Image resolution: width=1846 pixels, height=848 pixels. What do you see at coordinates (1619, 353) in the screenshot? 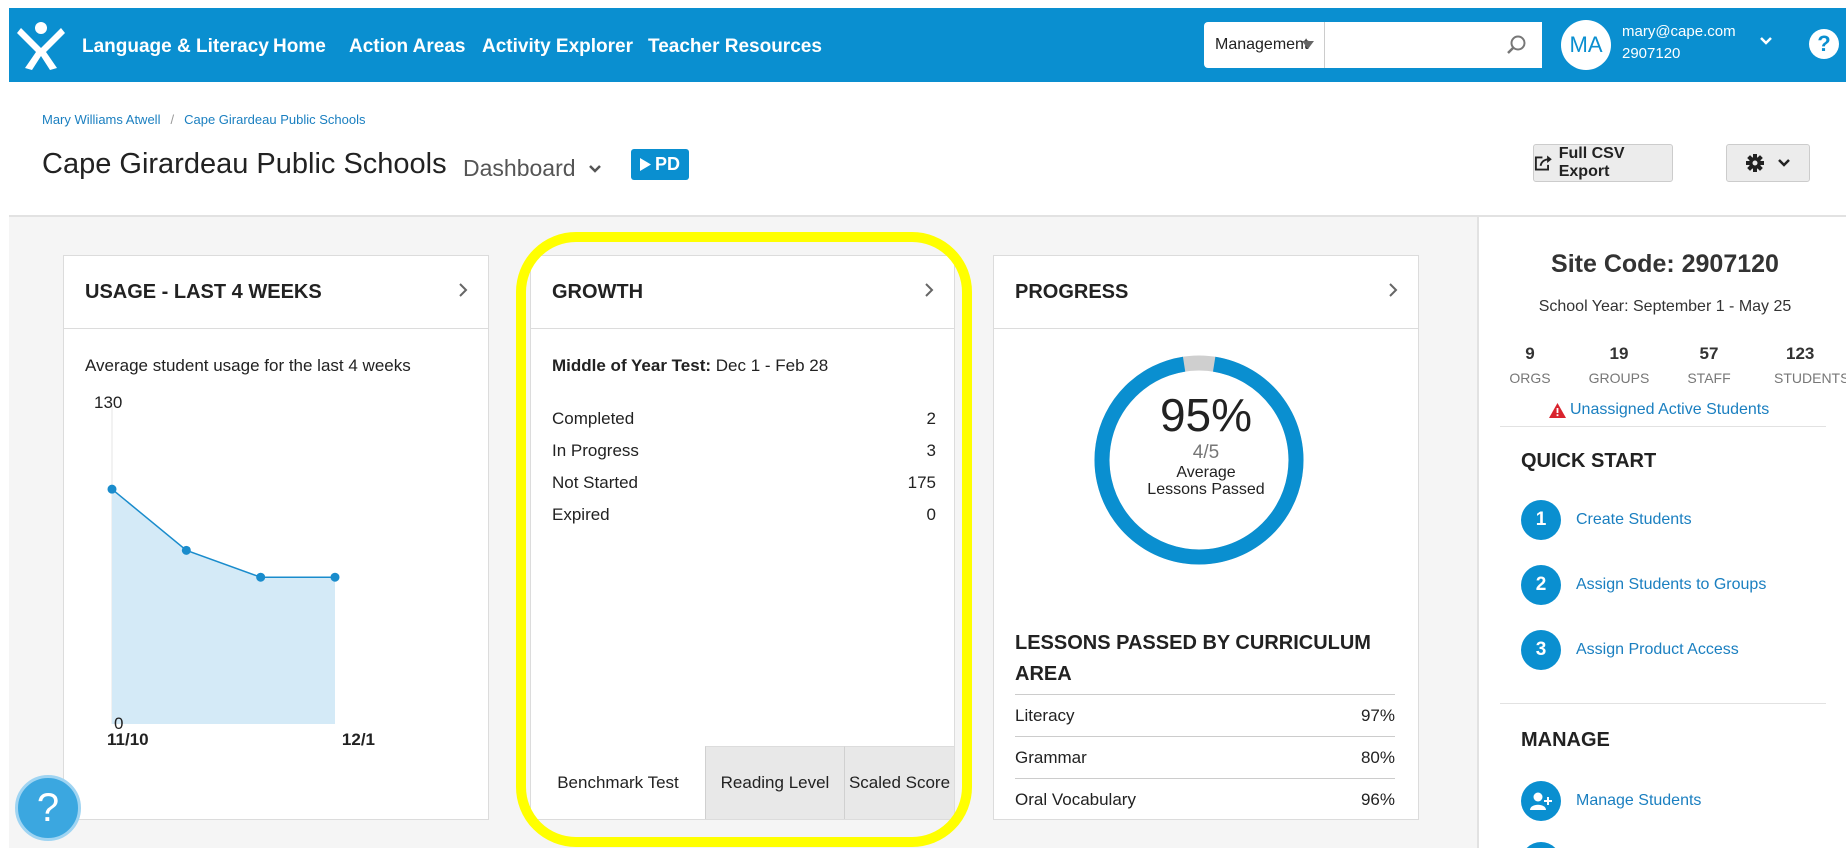
I see `stat-number: 19` at bounding box center [1619, 353].